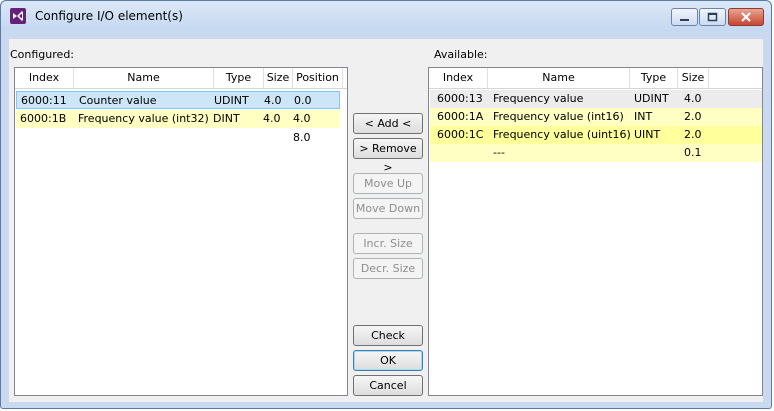 This screenshot has width=774, height=411. I want to click on table-row: 6000:1A Frequency value (int16) INT 2.0, so click(596, 117).